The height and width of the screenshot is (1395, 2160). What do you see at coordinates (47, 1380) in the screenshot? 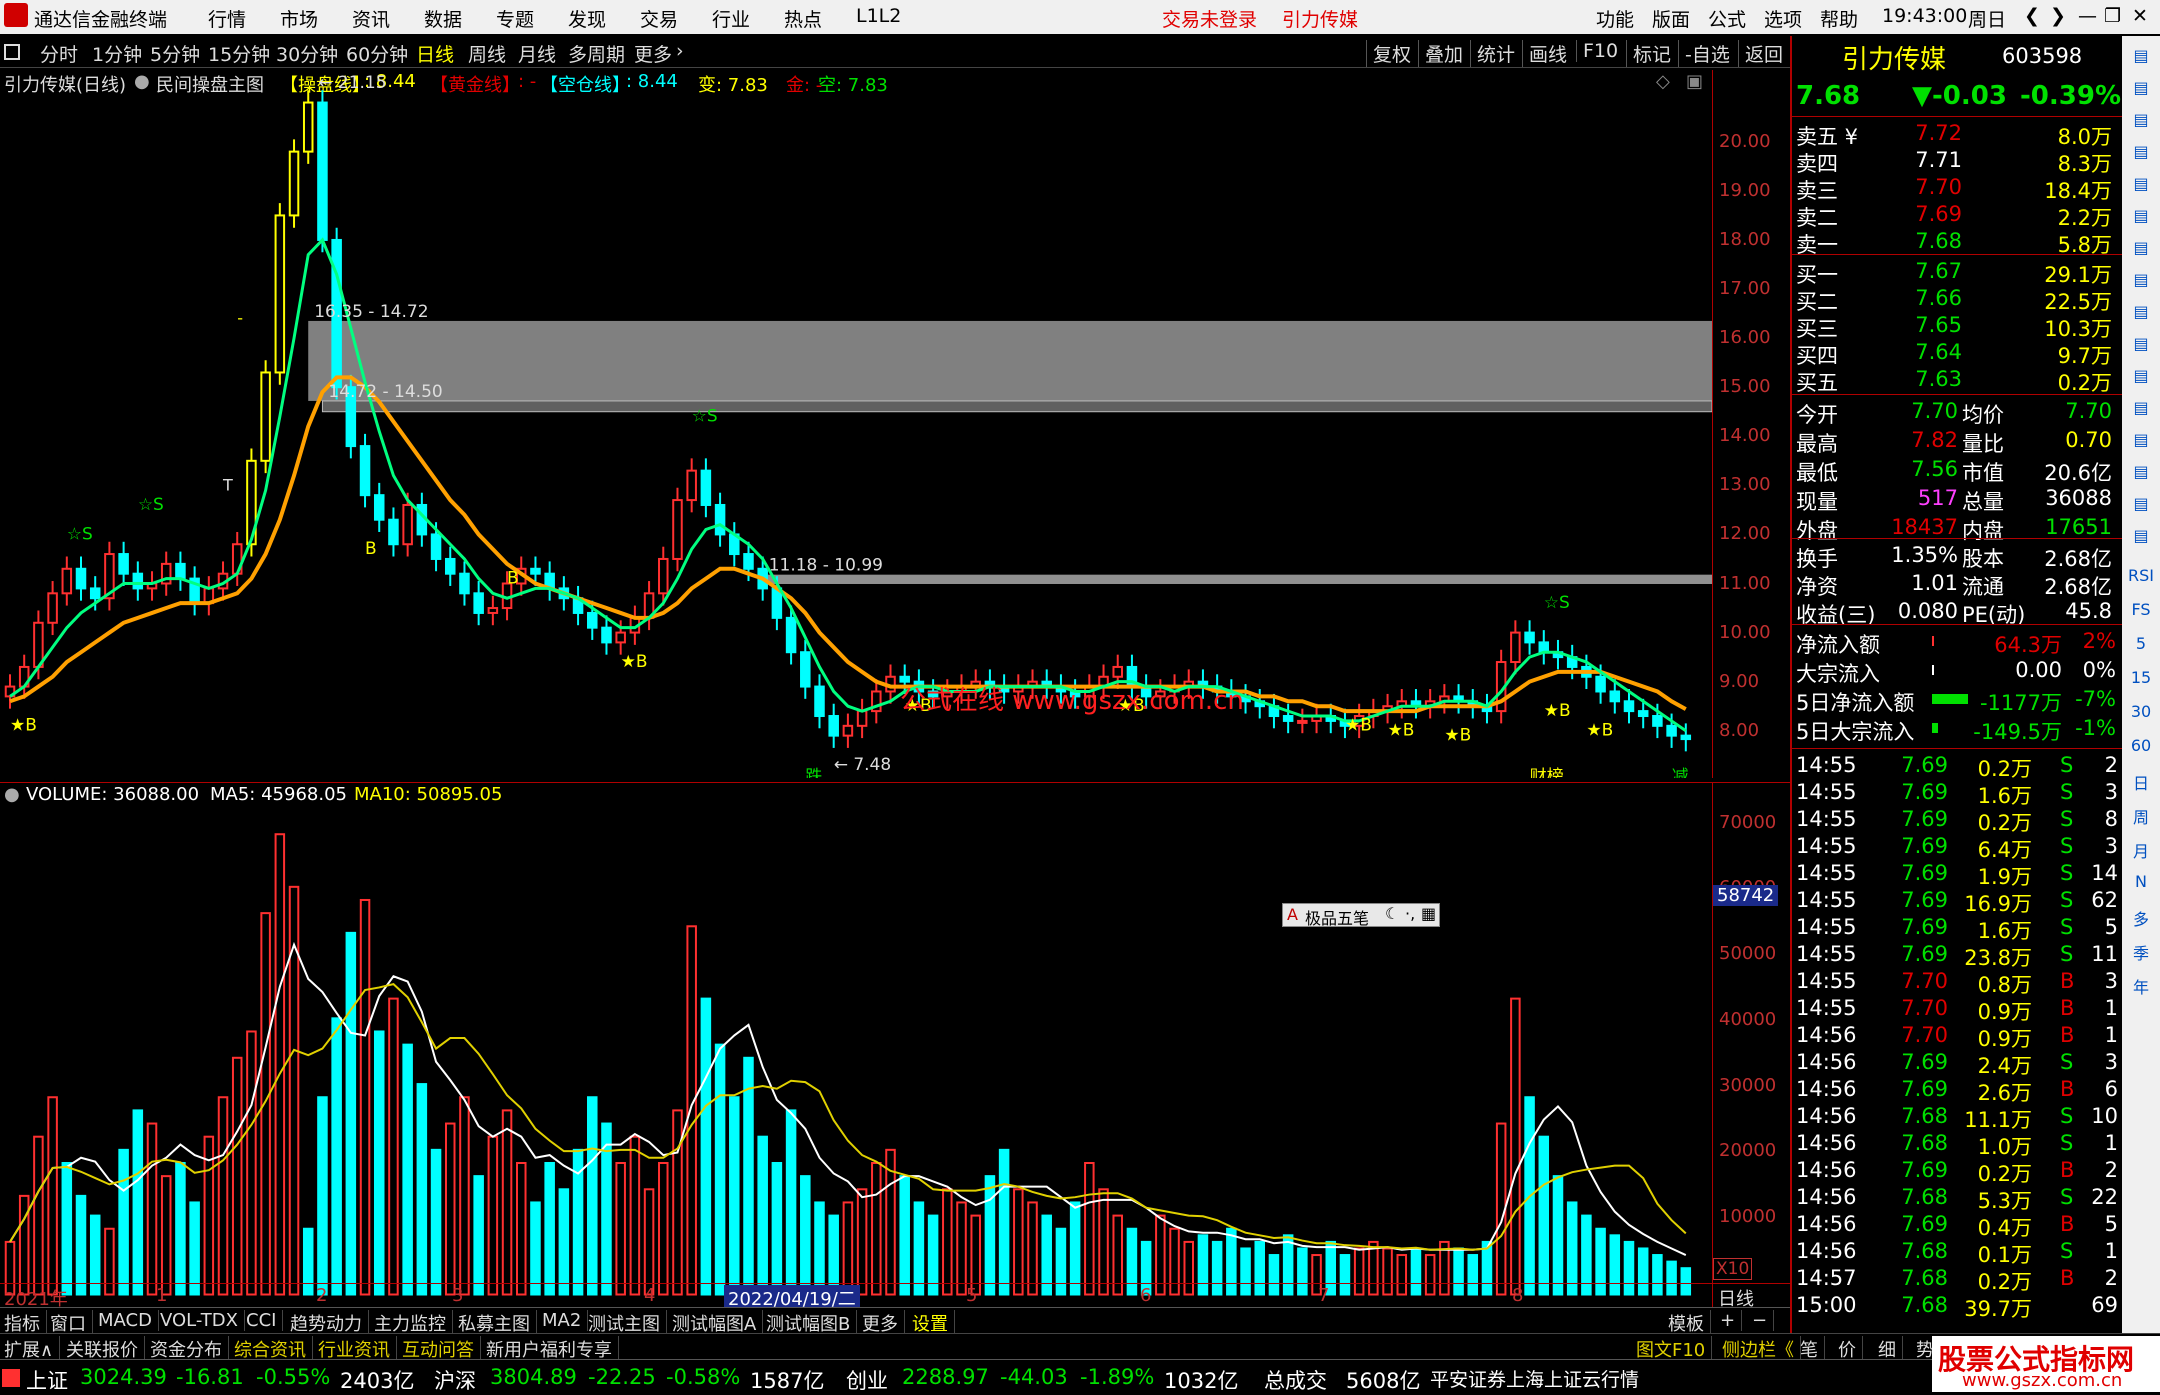
I see `index-sh-name: 上证` at bounding box center [47, 1380].